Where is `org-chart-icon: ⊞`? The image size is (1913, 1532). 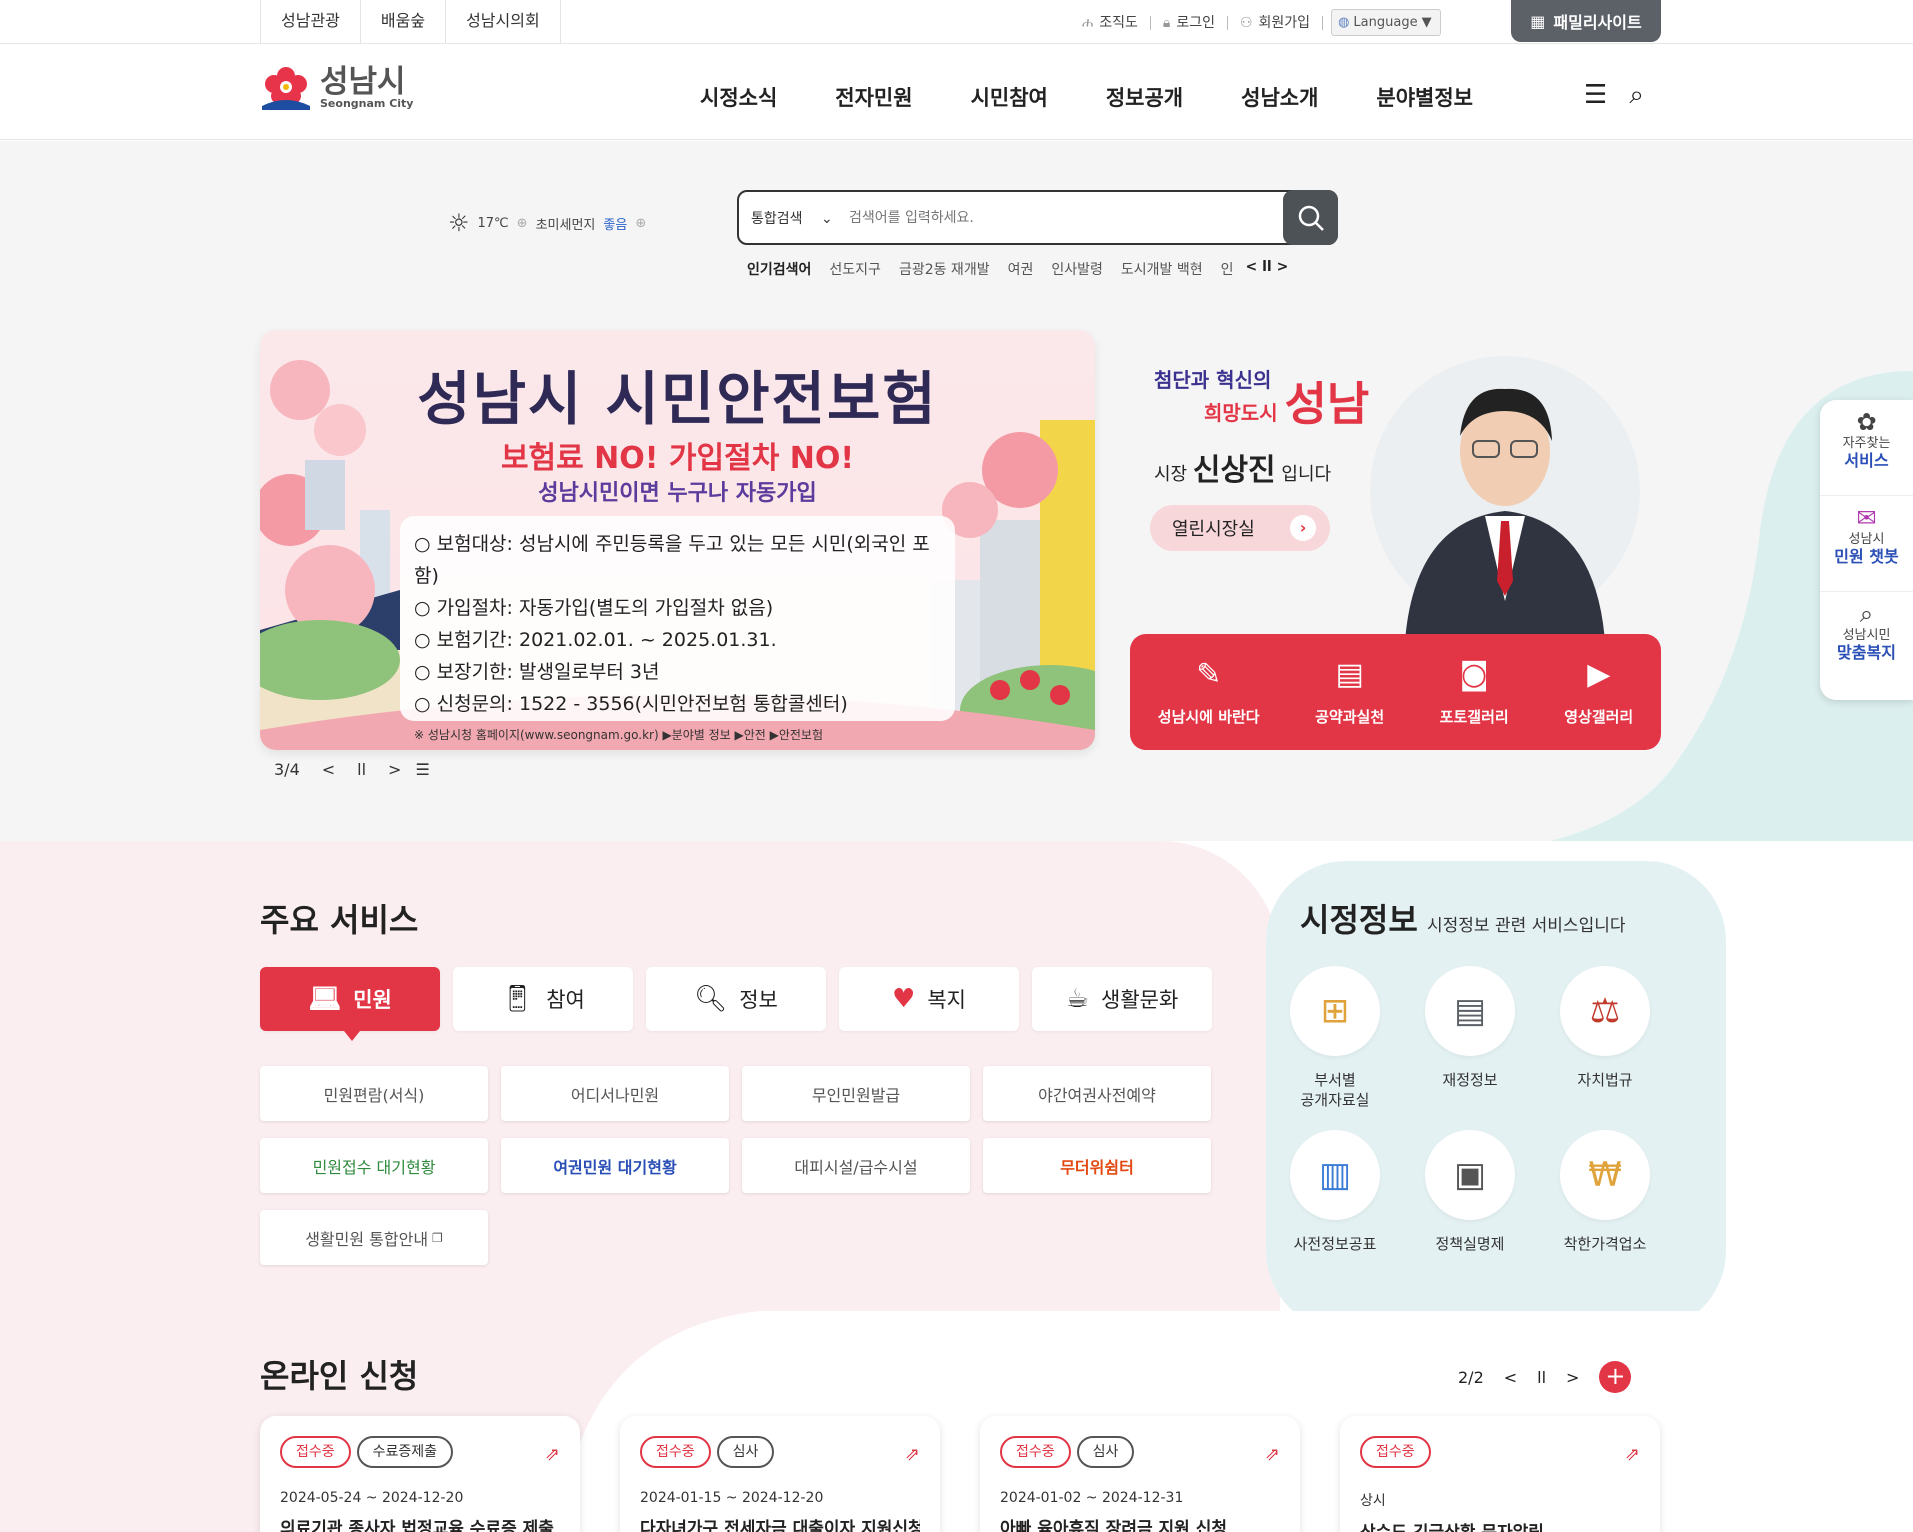 org-chart-icon: ⊞ is located at coordinates (1335, 1011).